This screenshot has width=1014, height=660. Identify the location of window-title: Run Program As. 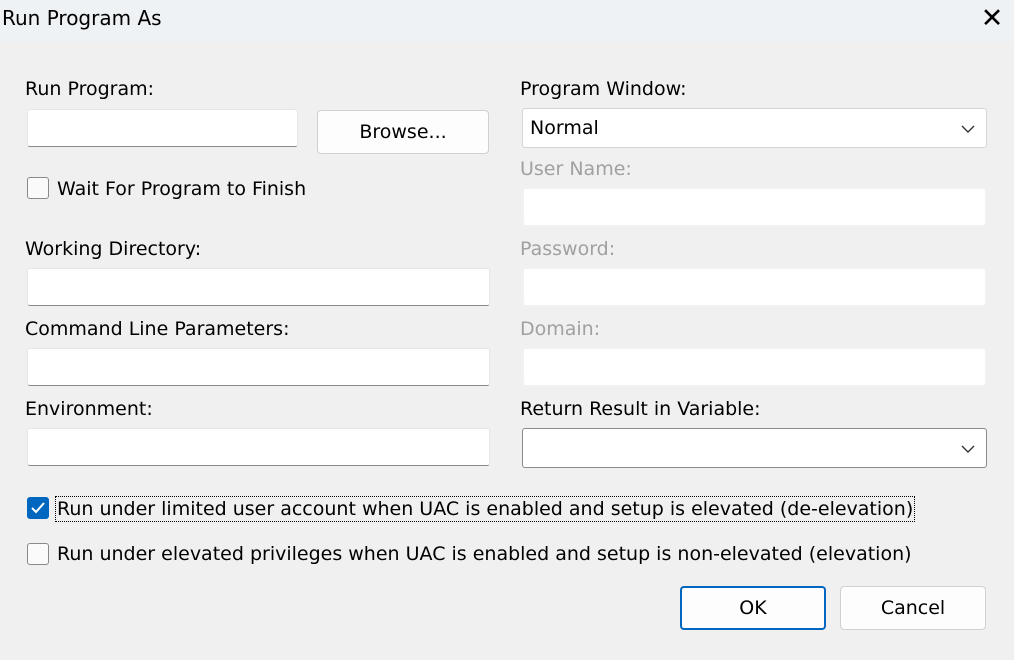
(82, 18).